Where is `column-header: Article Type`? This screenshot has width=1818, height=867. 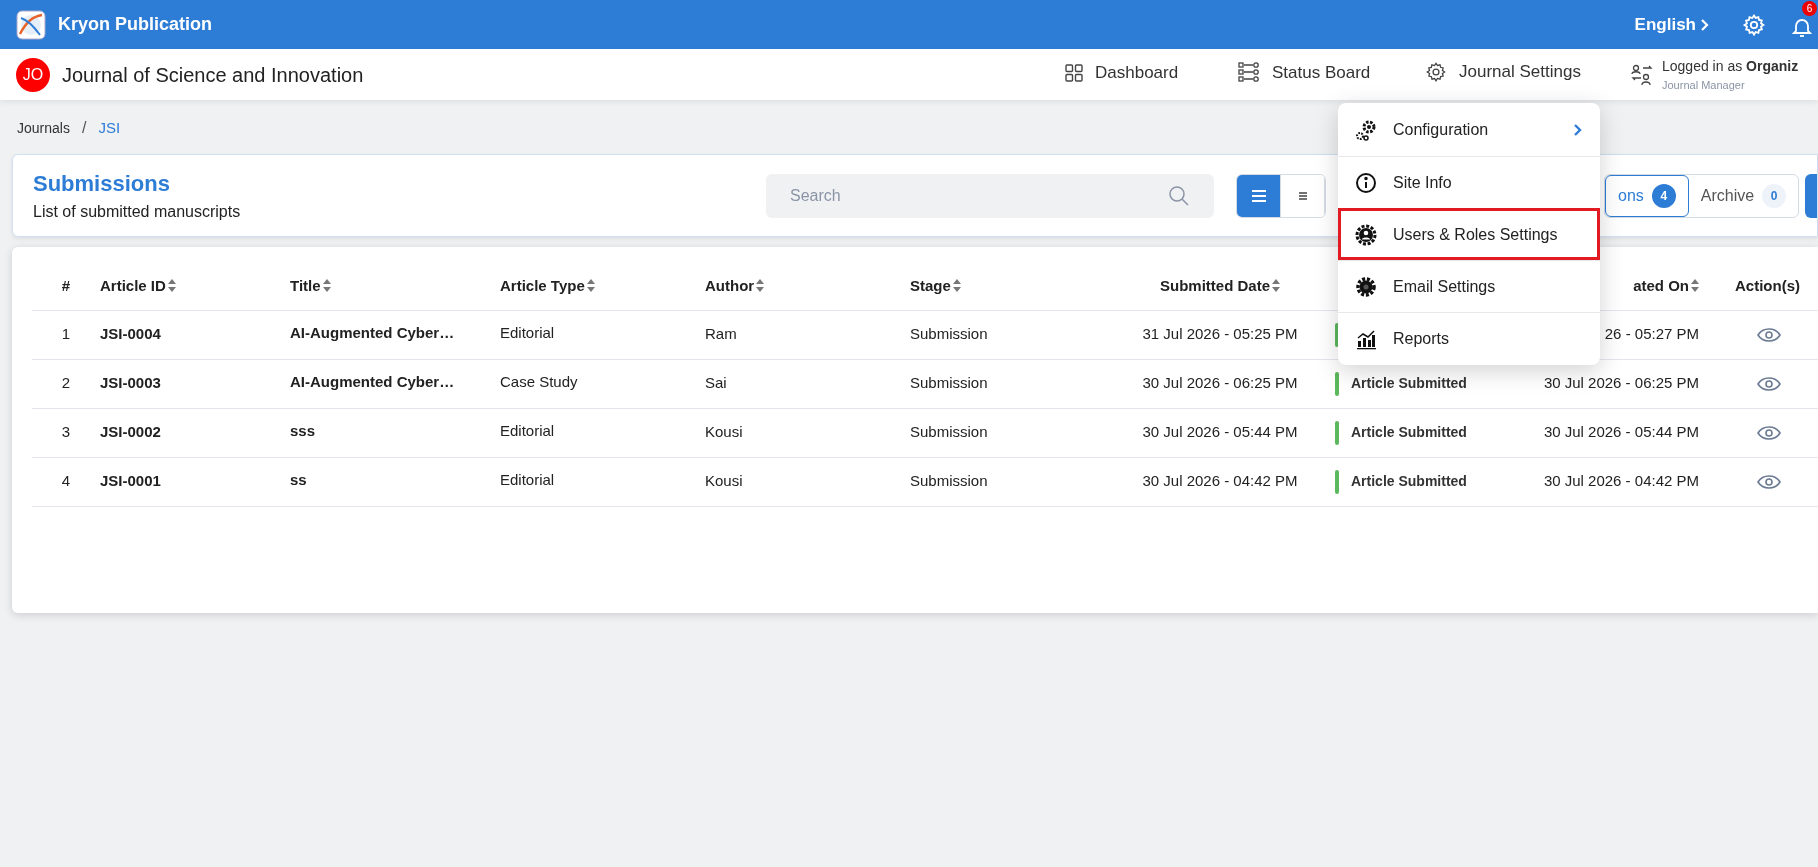 column-header: Article Type is located at coordinates (542, 285).